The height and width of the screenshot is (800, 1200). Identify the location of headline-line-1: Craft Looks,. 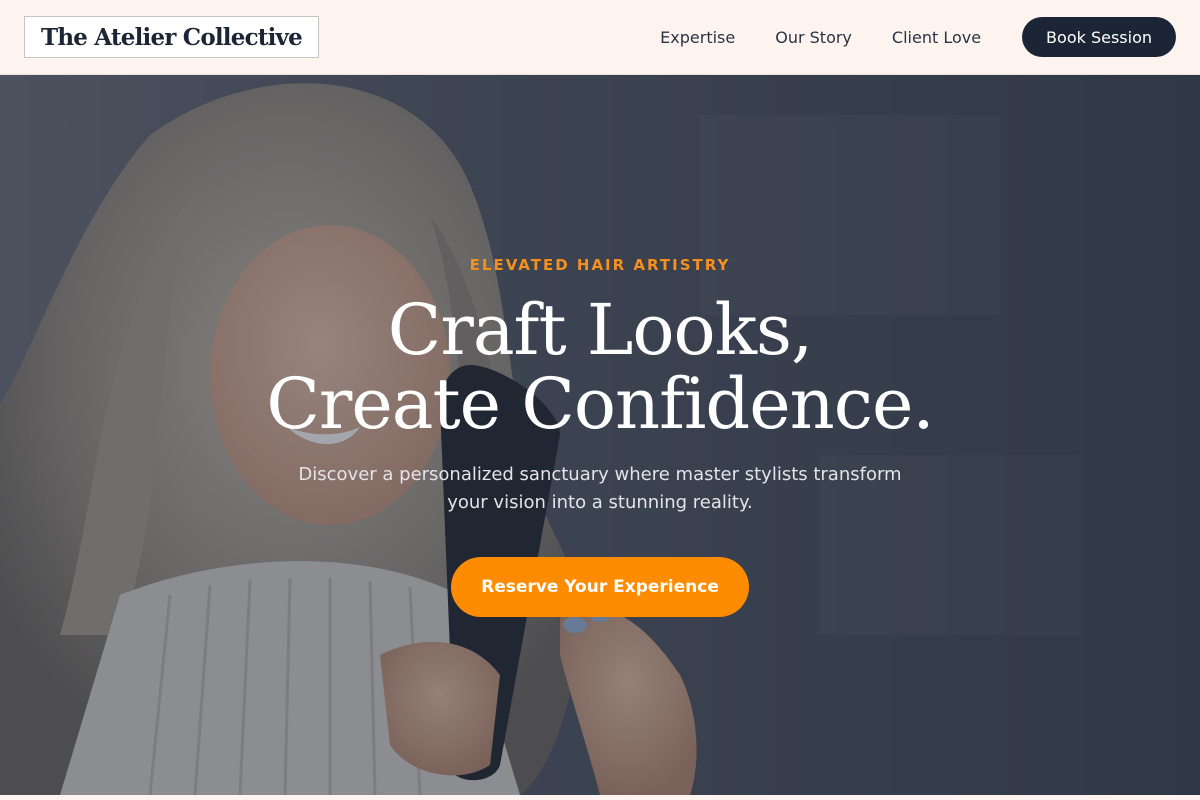
(600, 330).